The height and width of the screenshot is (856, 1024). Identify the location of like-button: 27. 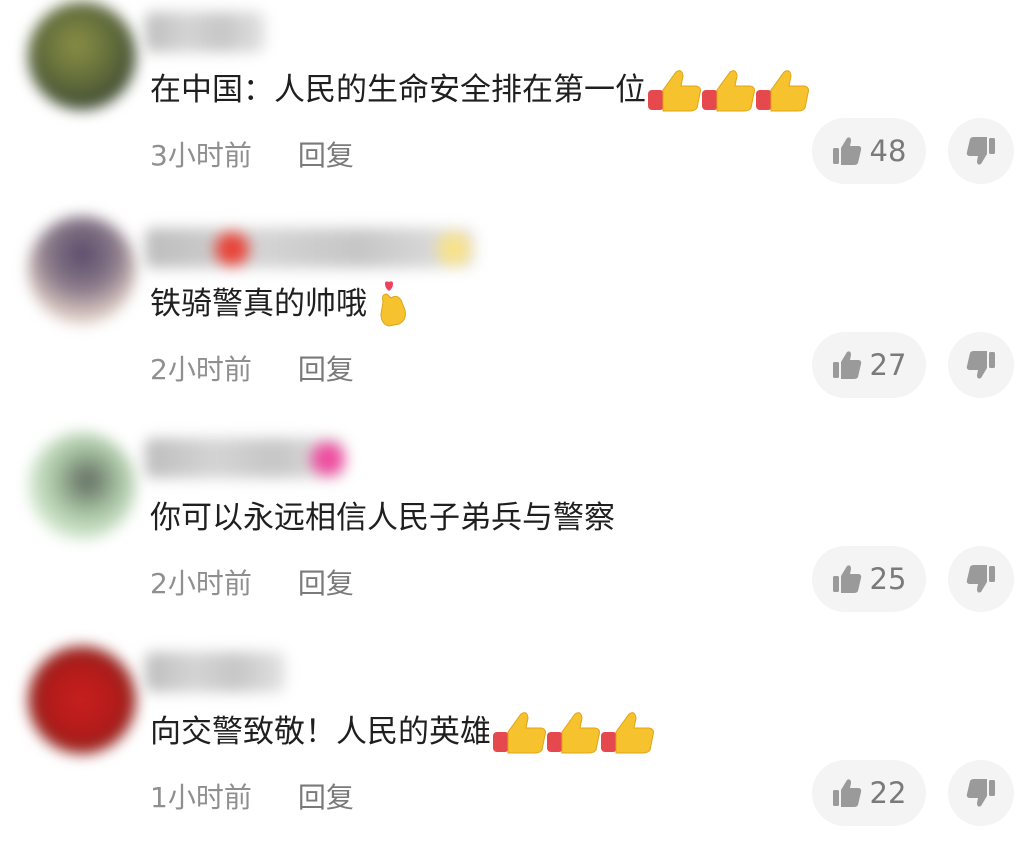
(869, 365).